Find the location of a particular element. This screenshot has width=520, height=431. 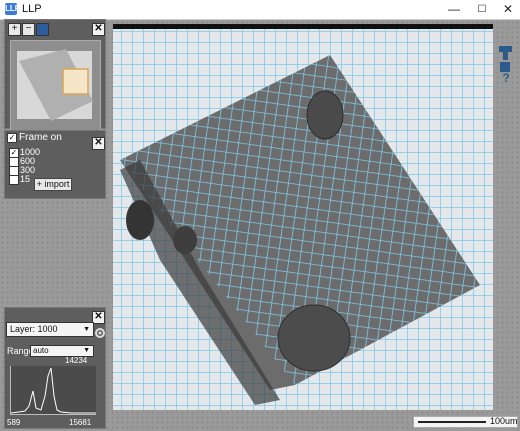

rect-tool-stem is located at coordinates (505, 56).